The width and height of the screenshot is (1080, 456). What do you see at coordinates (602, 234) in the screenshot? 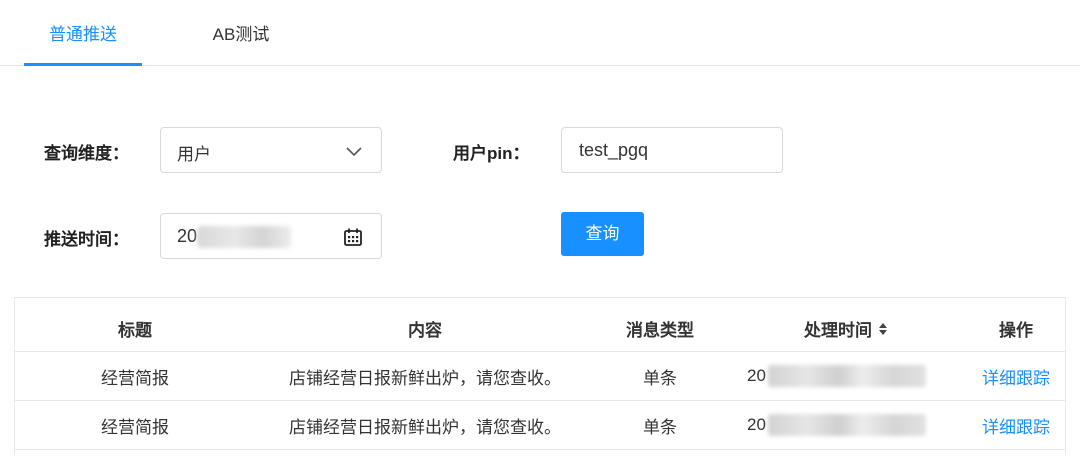
I see `query-button: 查询` at bounding box center [602, 234].